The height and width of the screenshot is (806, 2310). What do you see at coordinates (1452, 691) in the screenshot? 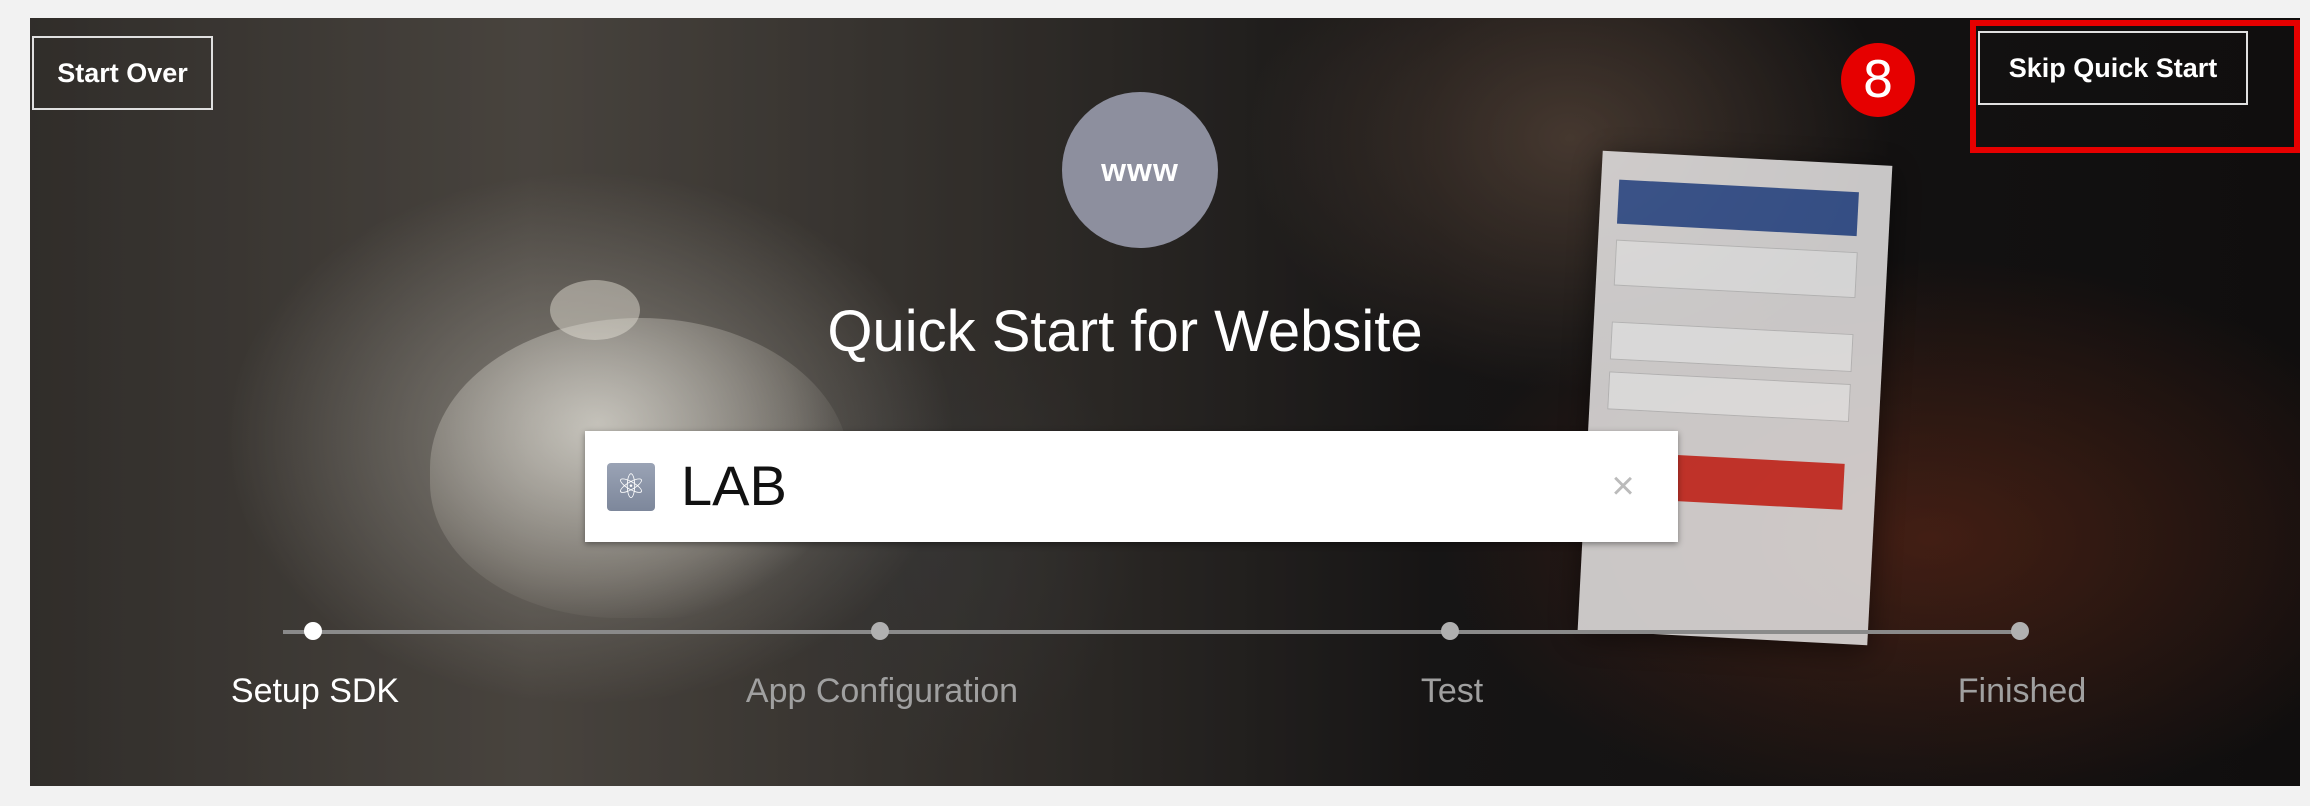
I see `step-test: Test` at bounding box center [1452, 691].